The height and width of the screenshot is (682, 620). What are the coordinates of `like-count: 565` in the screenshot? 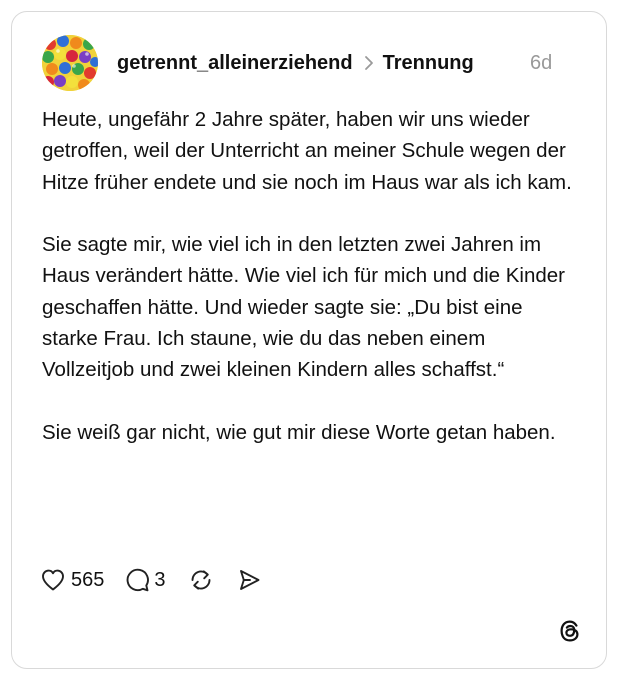 It's located at (88, 579).